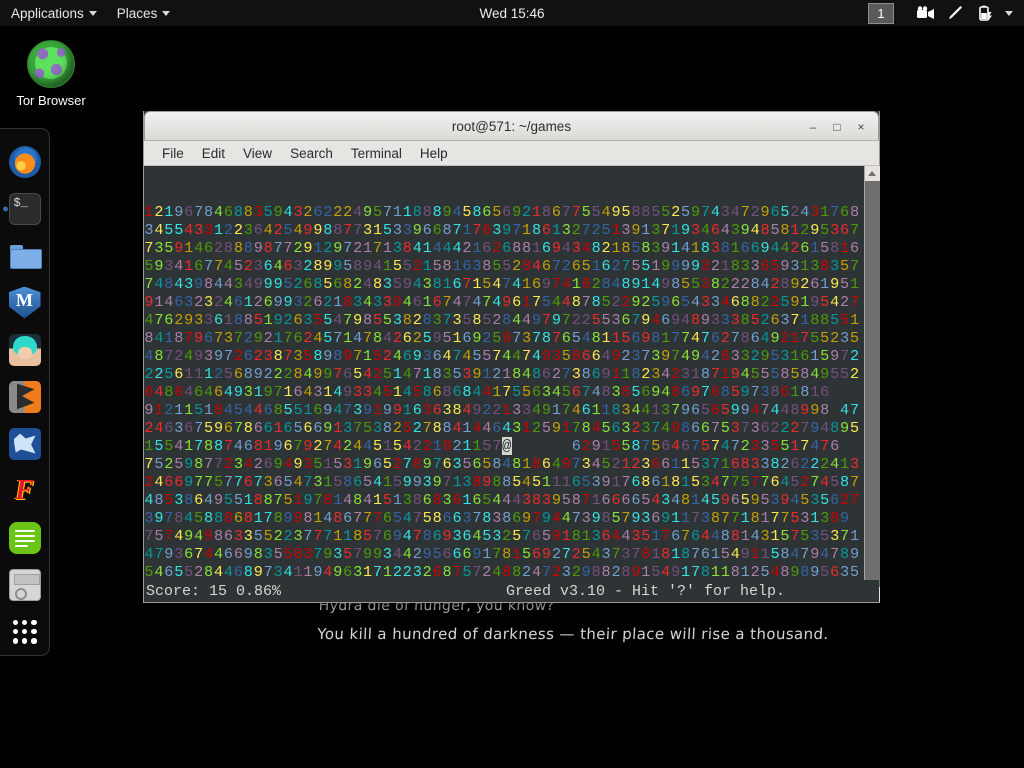 This screenshot has height=768, width=1024. What do you see at coordinates (881, 13) in the screenshot?
I see `workspace-switcher: 1` at bounding box center [881, 13].